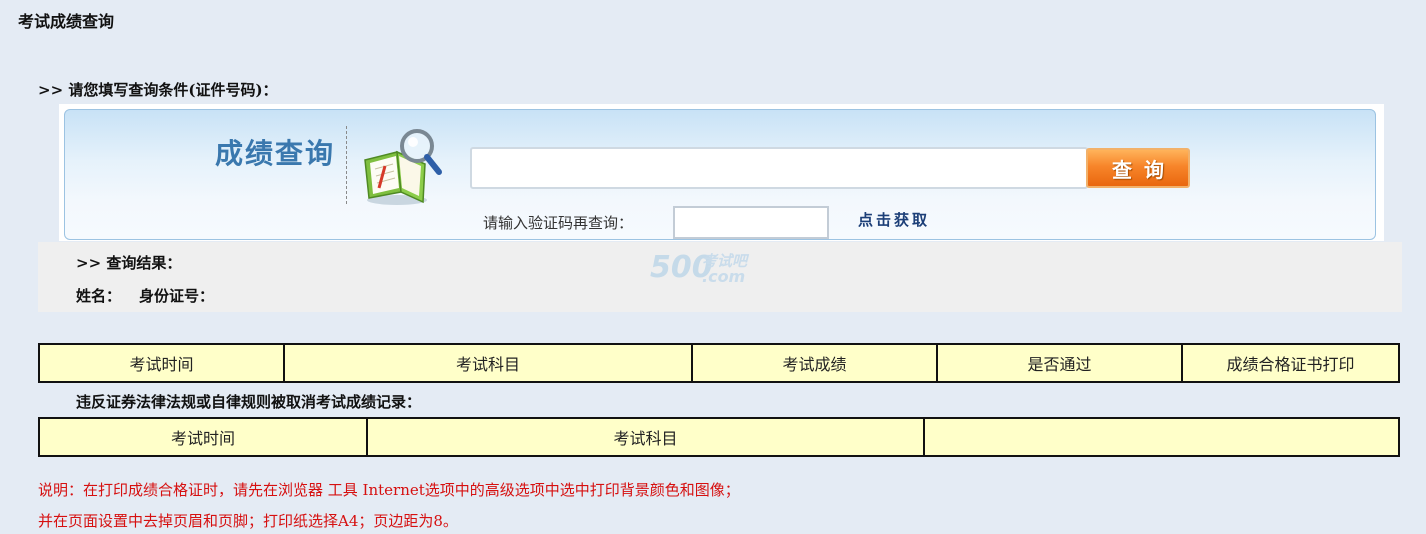 The height and width of the screenshot is (534, 1426). I want to click on result-box: >> 查询结果： 姓名： 身份证号： 500 考试吧 .com, so click(720, 277).